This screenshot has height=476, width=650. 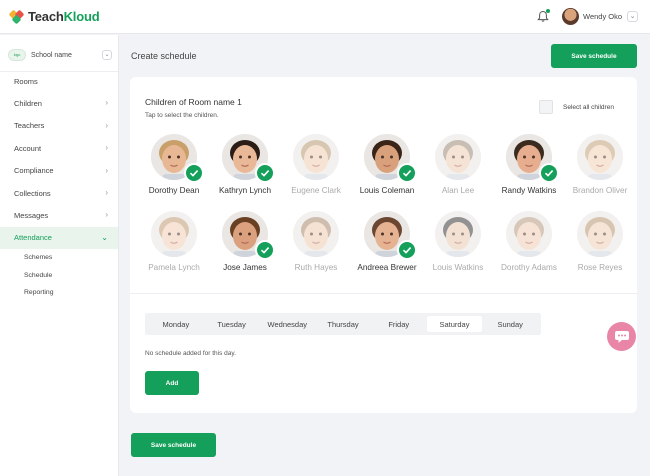 What do you see at coordinates (32, 193) in the screenshot?
I see `sidebar-item-label: Collections` at bounding box center [32, 193].